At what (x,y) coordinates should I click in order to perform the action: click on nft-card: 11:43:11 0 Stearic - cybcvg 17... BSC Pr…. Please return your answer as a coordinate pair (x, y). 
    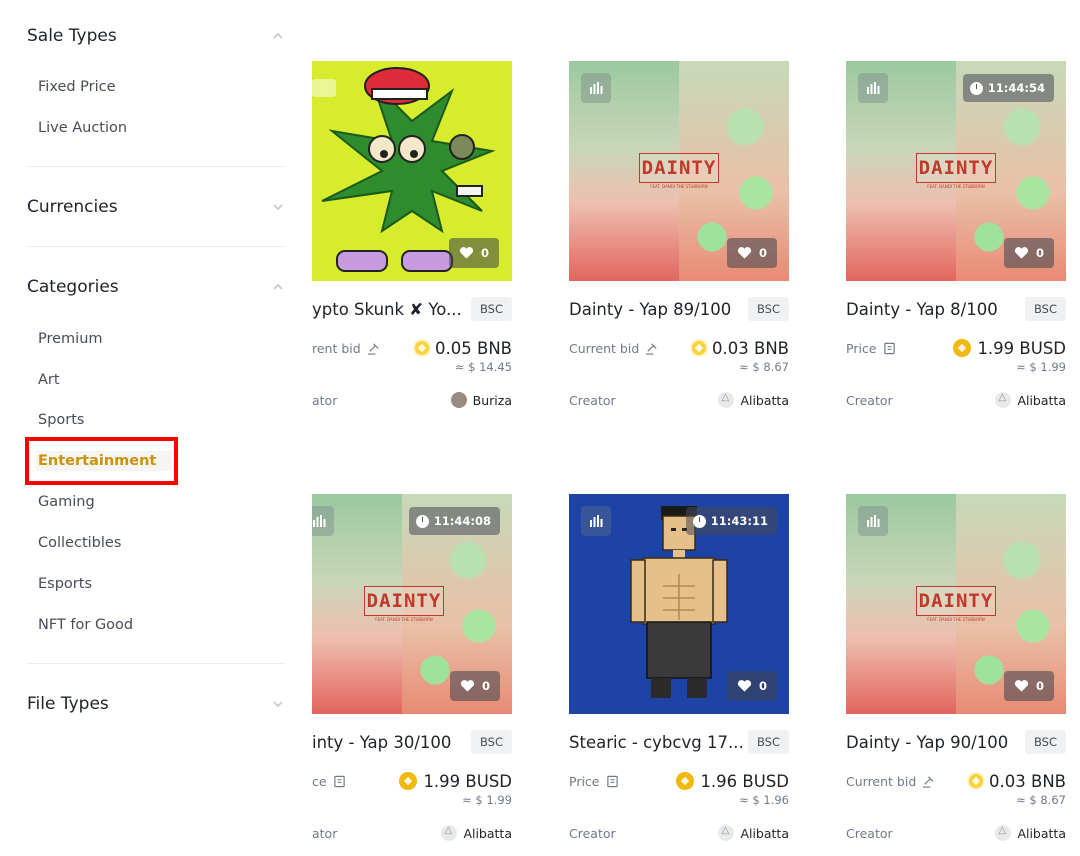
    Looking at the image, I should click on (679, 674).